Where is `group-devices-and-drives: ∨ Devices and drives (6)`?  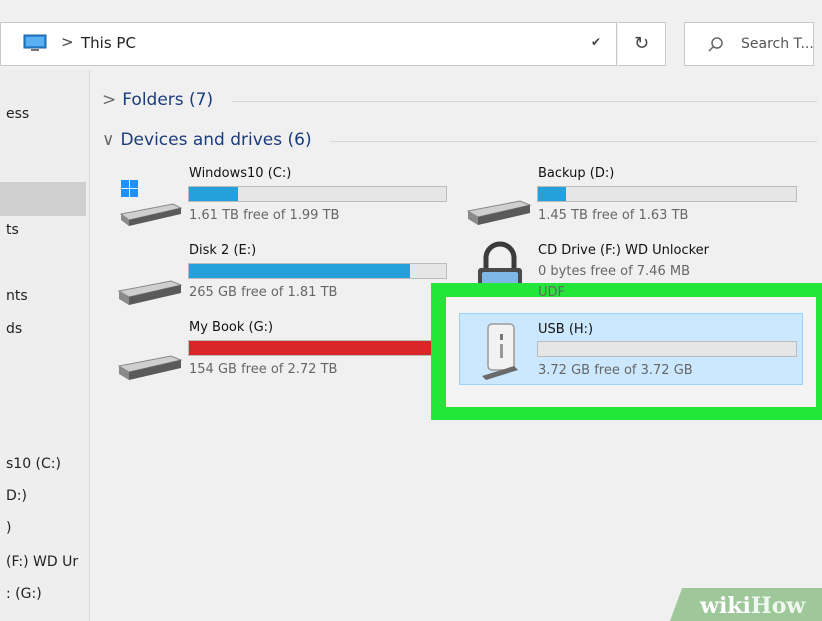 group-devices-and-drives: ∨ Devices and drives (6) is located at coordinates (207, 140).